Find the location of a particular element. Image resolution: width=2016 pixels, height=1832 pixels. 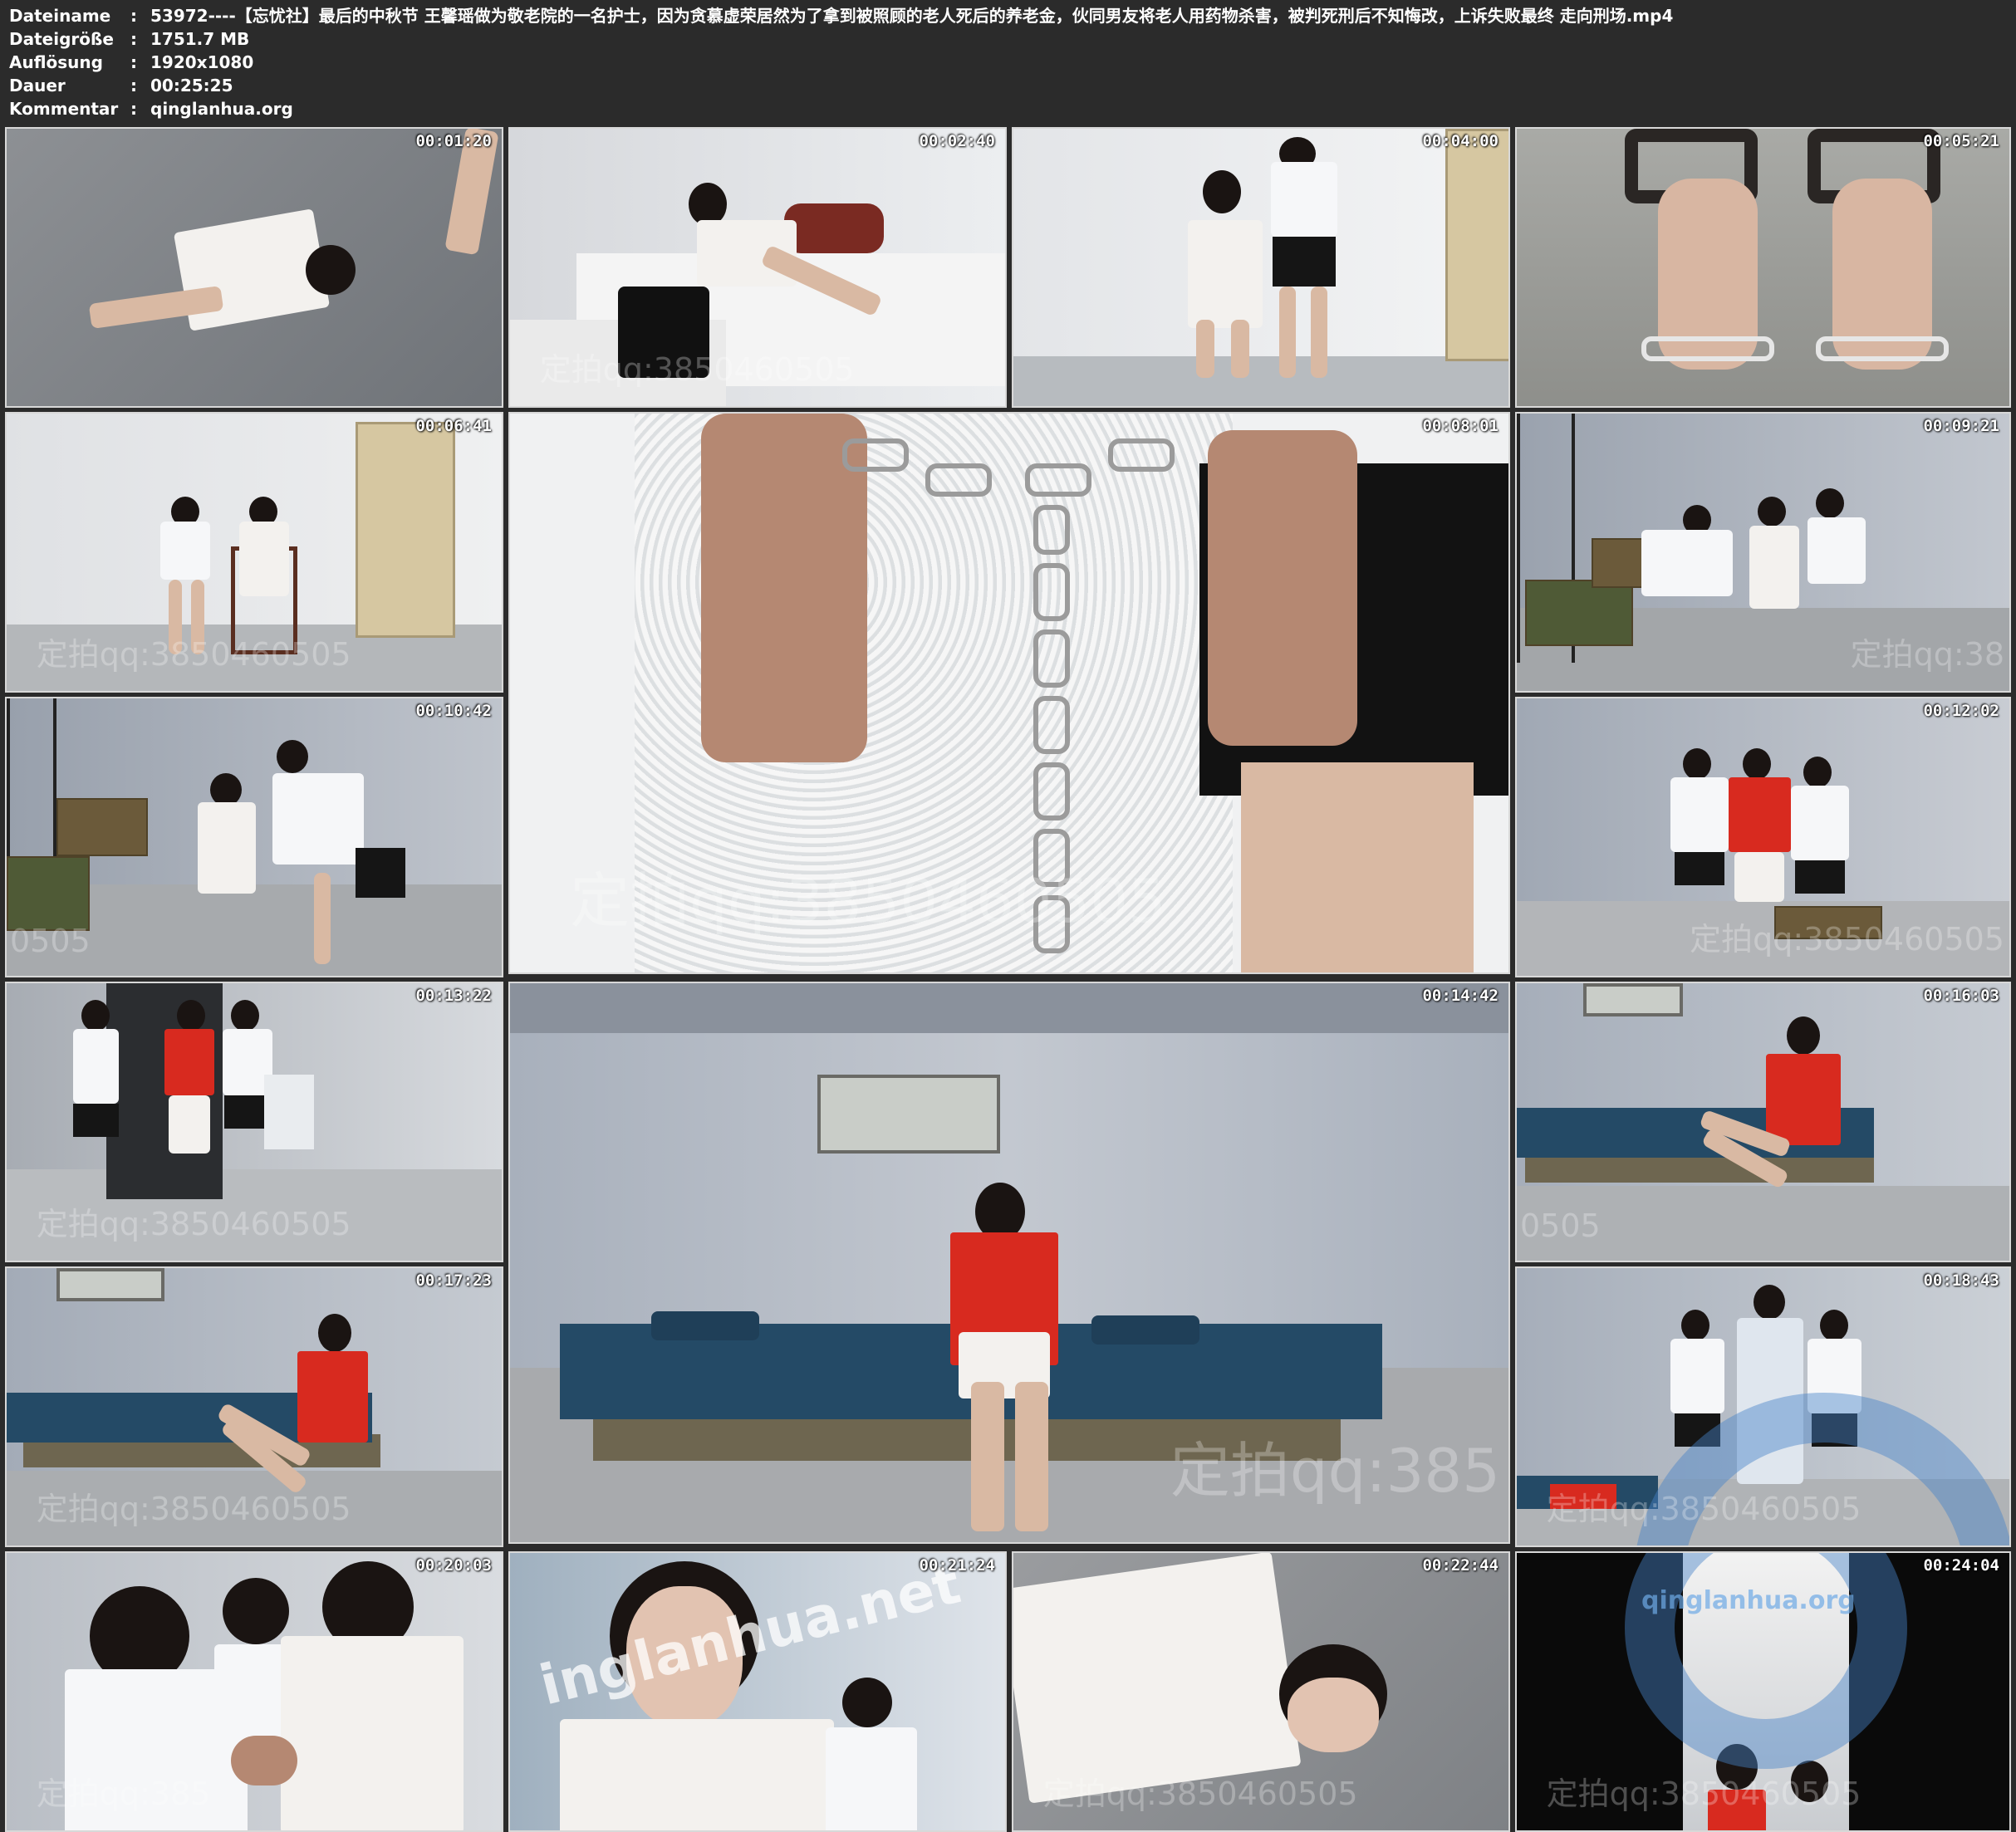

meta-value-comment: qinglanhua.org is located at coordinates (221, 109).